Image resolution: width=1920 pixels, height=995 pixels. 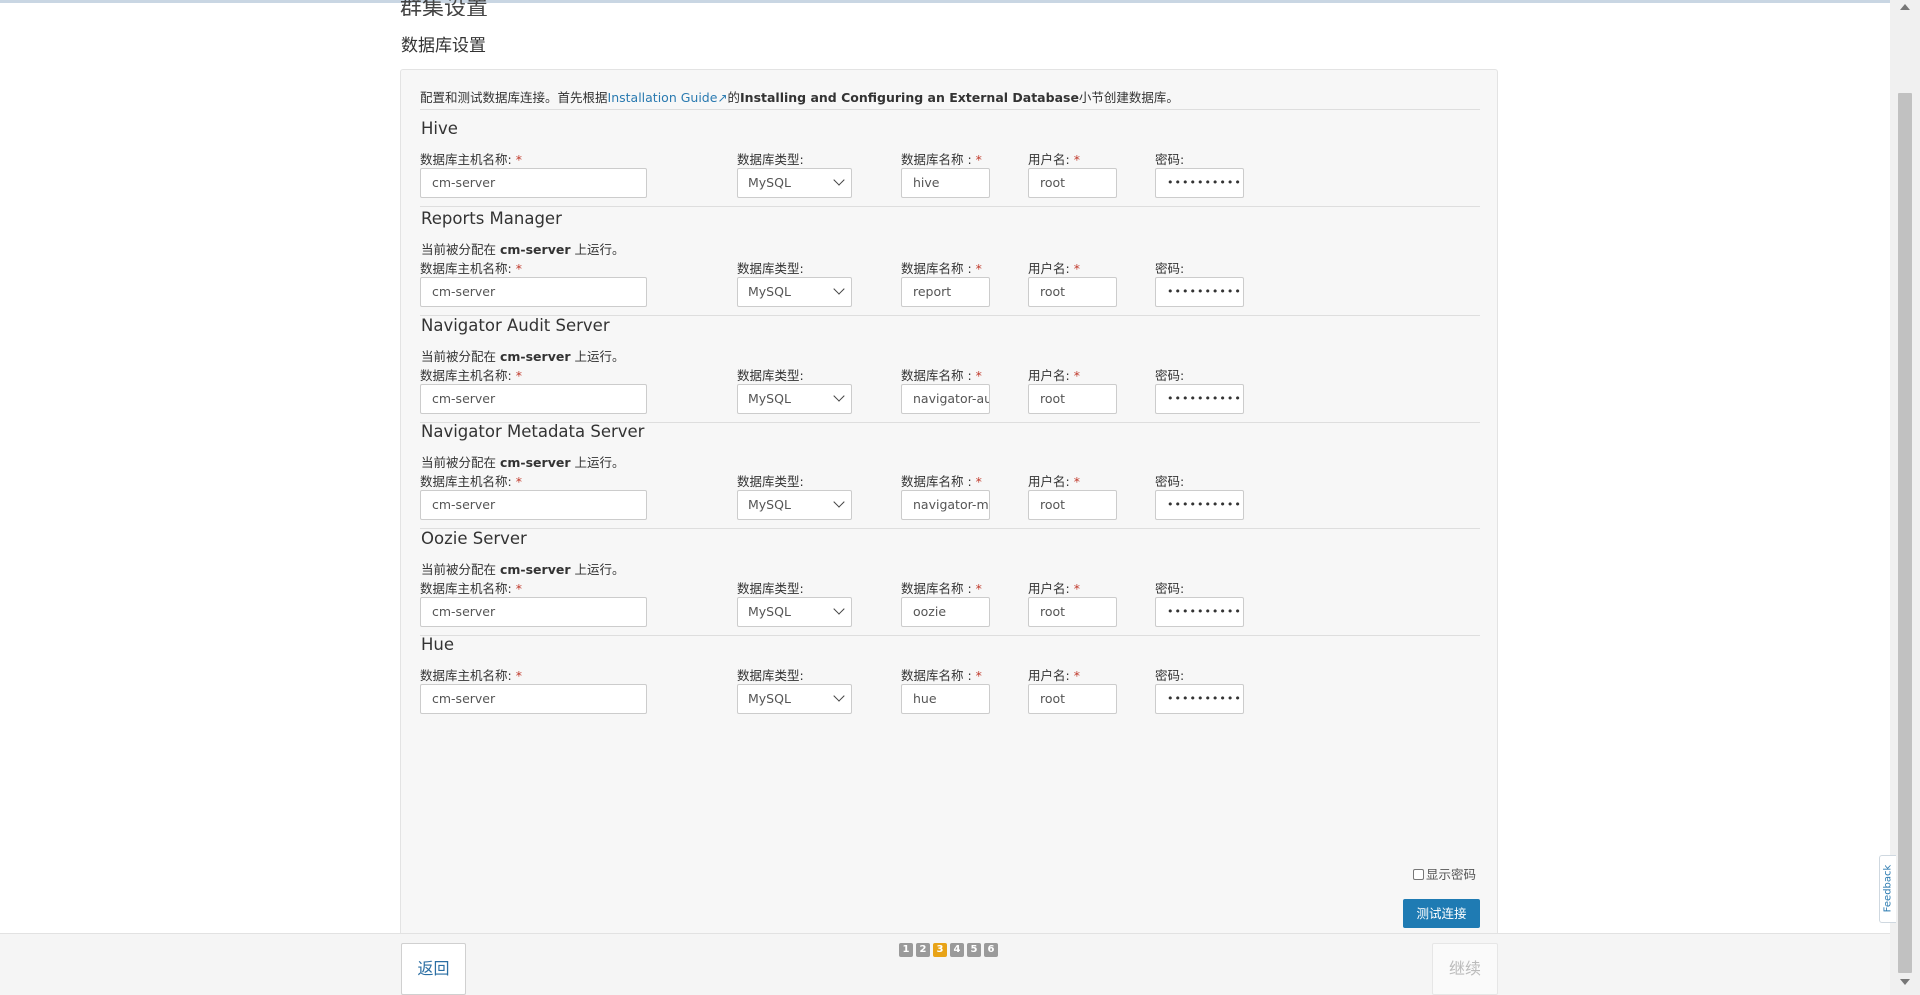 I want to click on page-scrollbar, so click(x=1905, y=497).